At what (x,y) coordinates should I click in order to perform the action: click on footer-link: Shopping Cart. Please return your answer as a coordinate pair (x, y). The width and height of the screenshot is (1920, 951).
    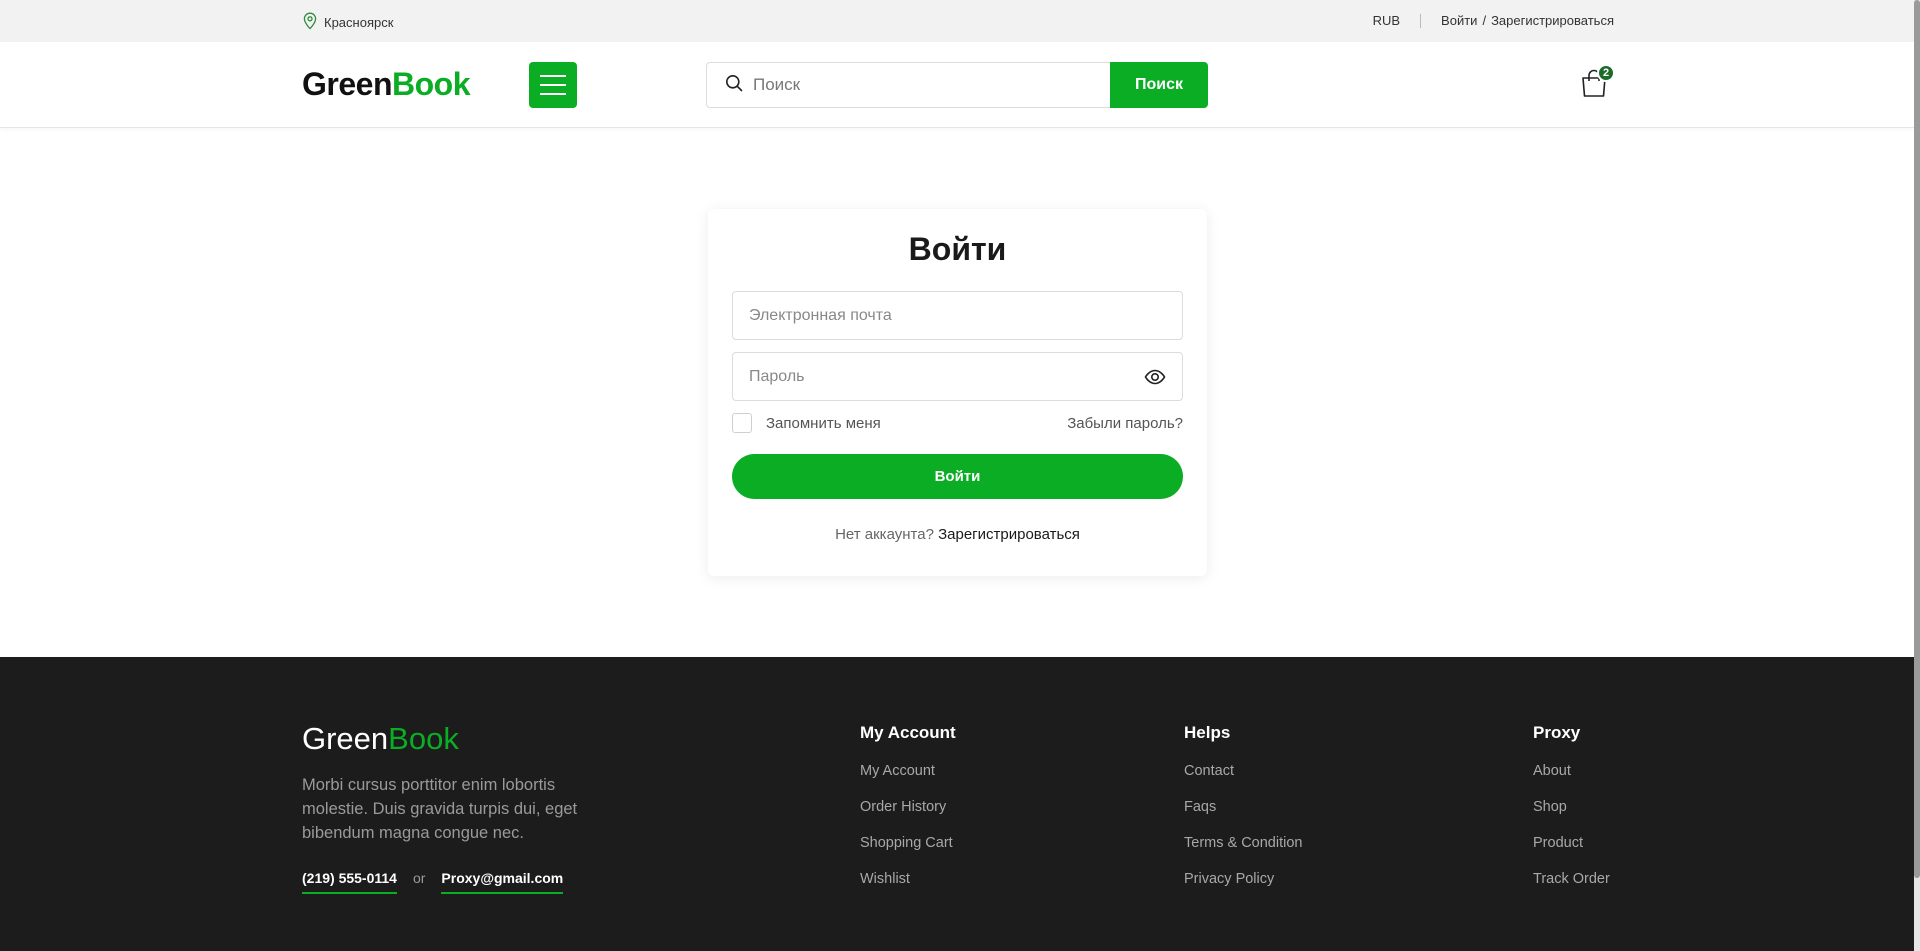
    Looking at the image, I should click on (908, 853).